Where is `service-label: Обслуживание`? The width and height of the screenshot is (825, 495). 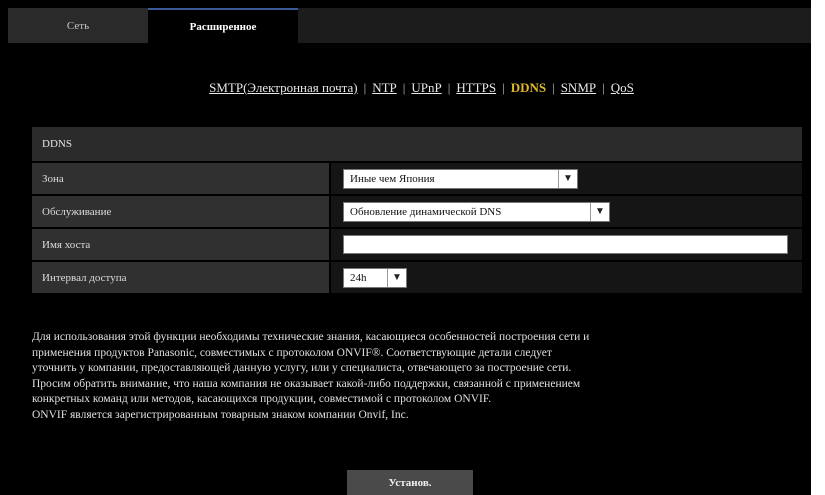
service-label: Обслуживание is located at coordinates (180, 211).